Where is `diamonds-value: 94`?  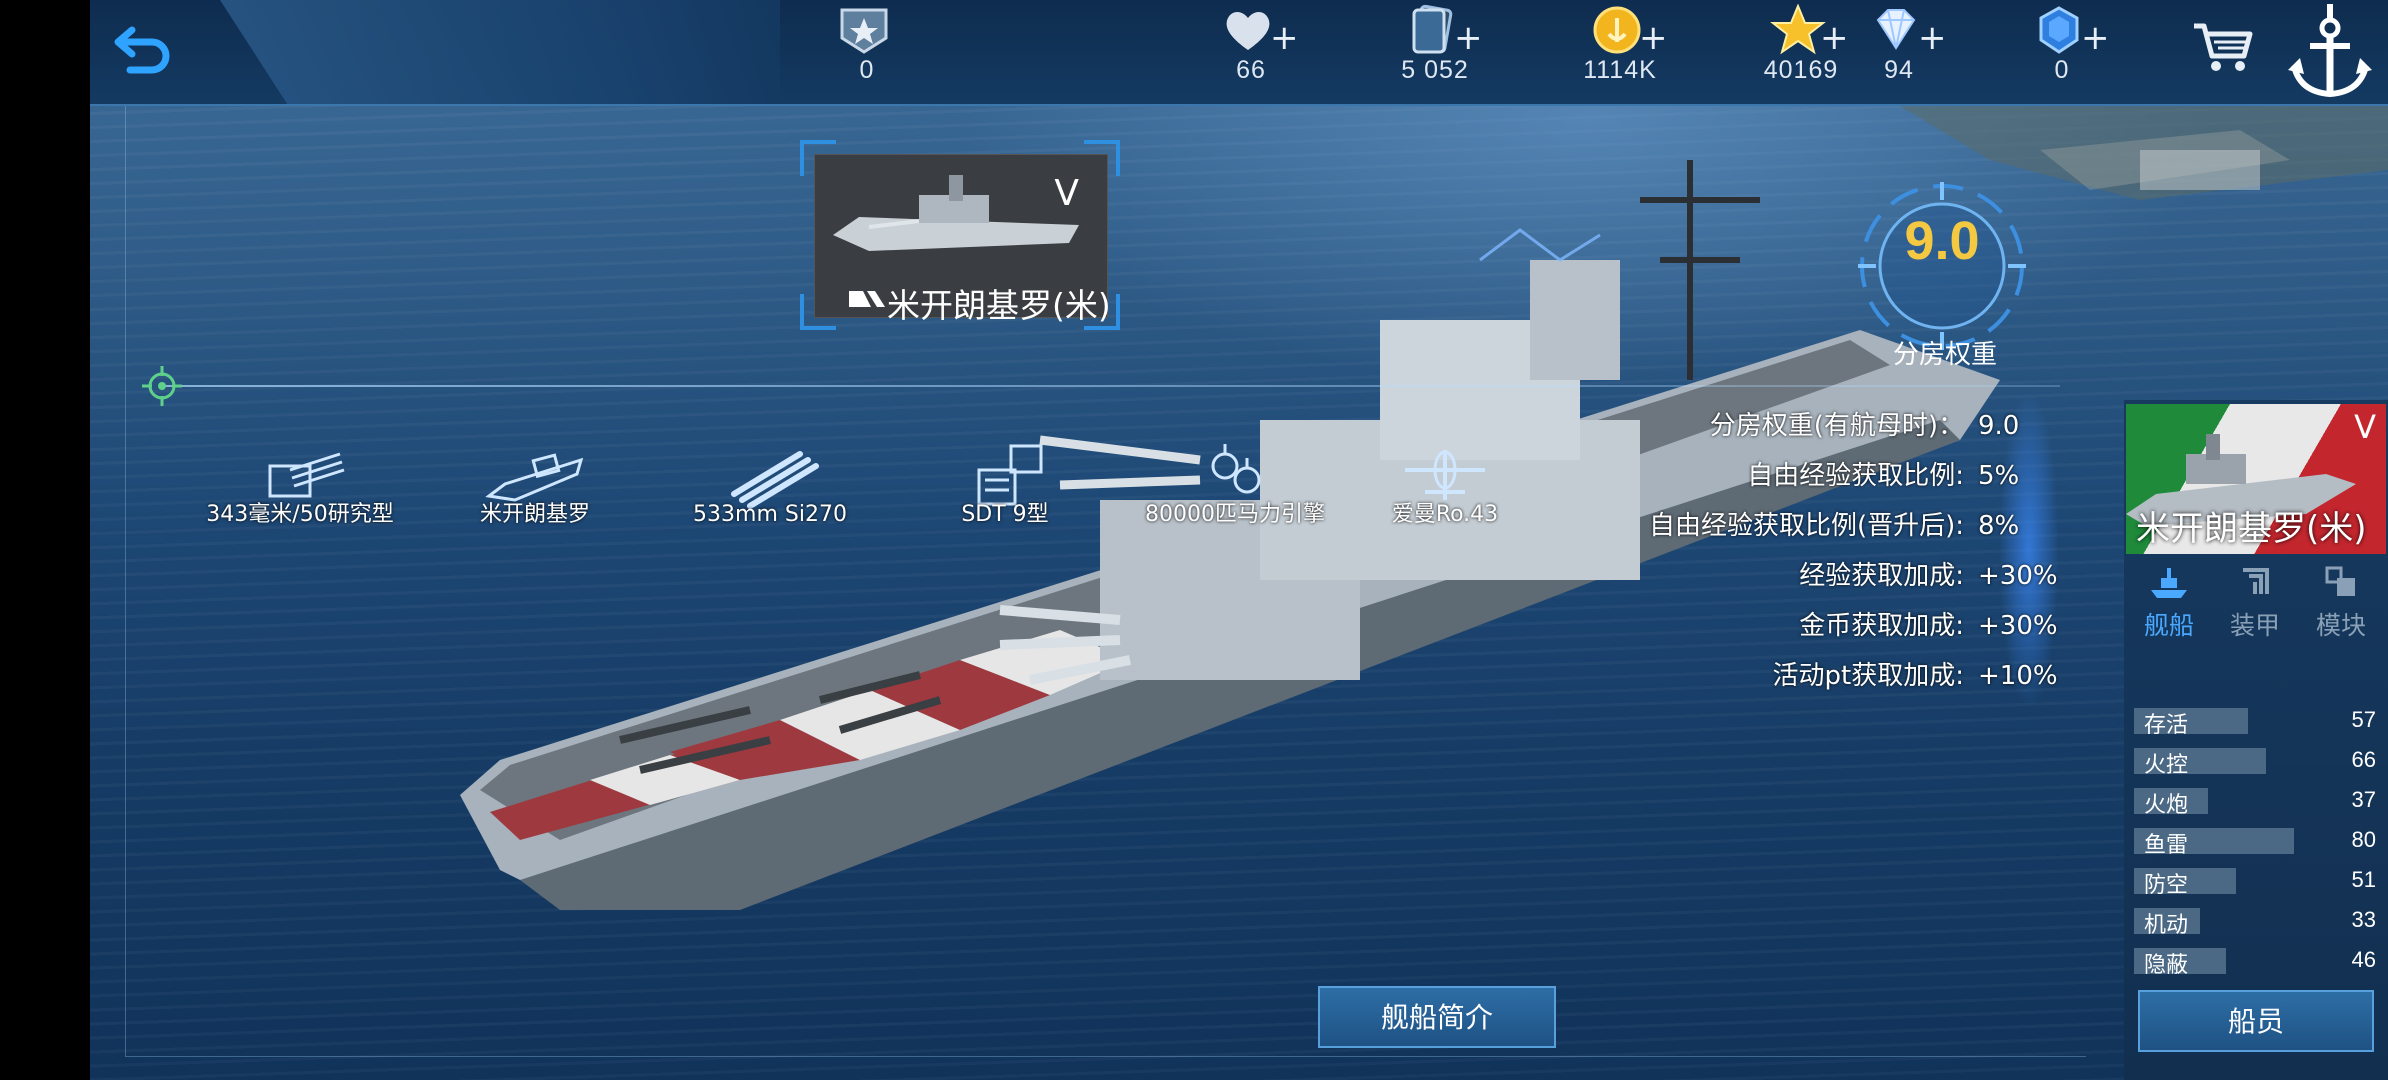 diamonds-value: 94 is located at coordinates (1899, 70).